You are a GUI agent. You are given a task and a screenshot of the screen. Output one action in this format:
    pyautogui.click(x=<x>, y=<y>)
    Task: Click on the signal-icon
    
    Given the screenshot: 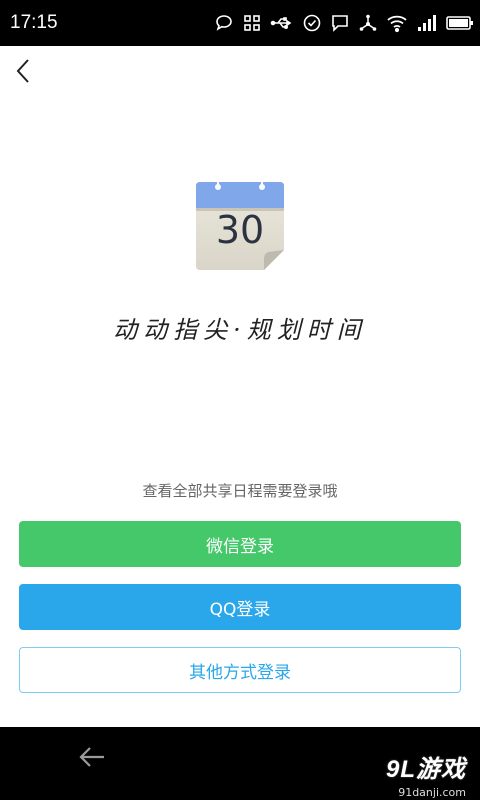 What is the action you would take?
    pyautogui.click(x=427, y=23)
    